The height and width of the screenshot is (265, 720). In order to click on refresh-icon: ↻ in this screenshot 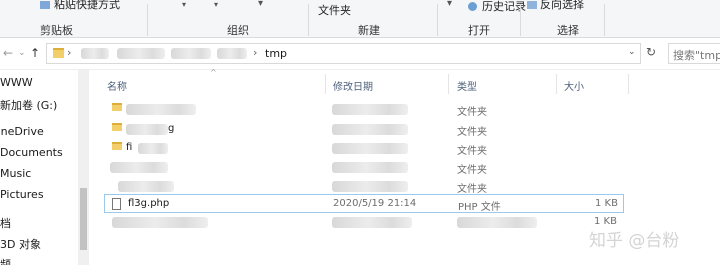, I will do `click(651, 52)`.